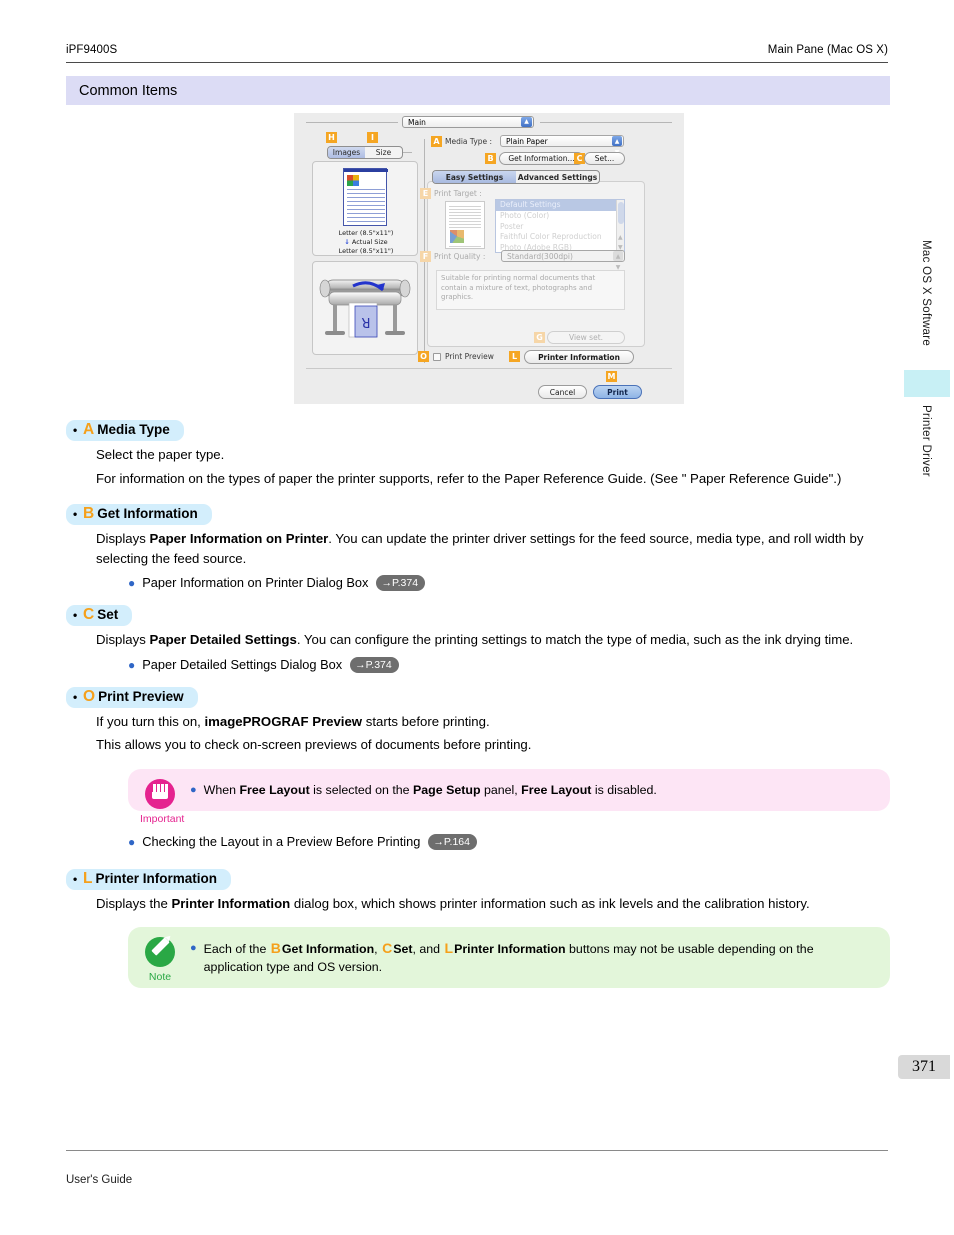 Image resolution: width=954 pixels, height=1235 pixels. I want to click on media-type-value: Plain Paper, so click(527, 141).